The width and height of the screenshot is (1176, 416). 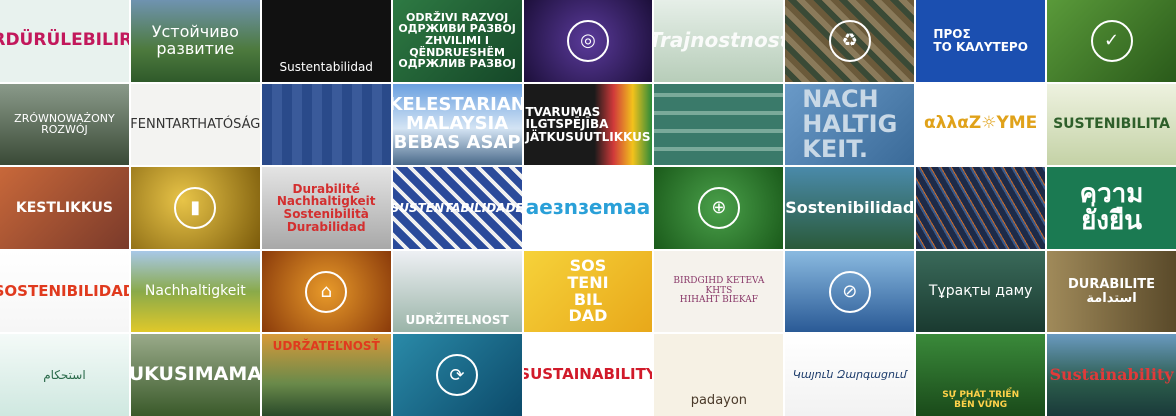 I want to click on tile-label: padayon, so click(x=719, y=401).